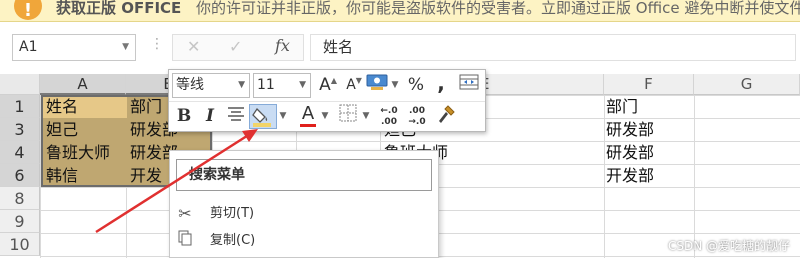  Describe the element at coordinates (20, 152) in the screenshot. I see `row-header-4: 4` at that location.